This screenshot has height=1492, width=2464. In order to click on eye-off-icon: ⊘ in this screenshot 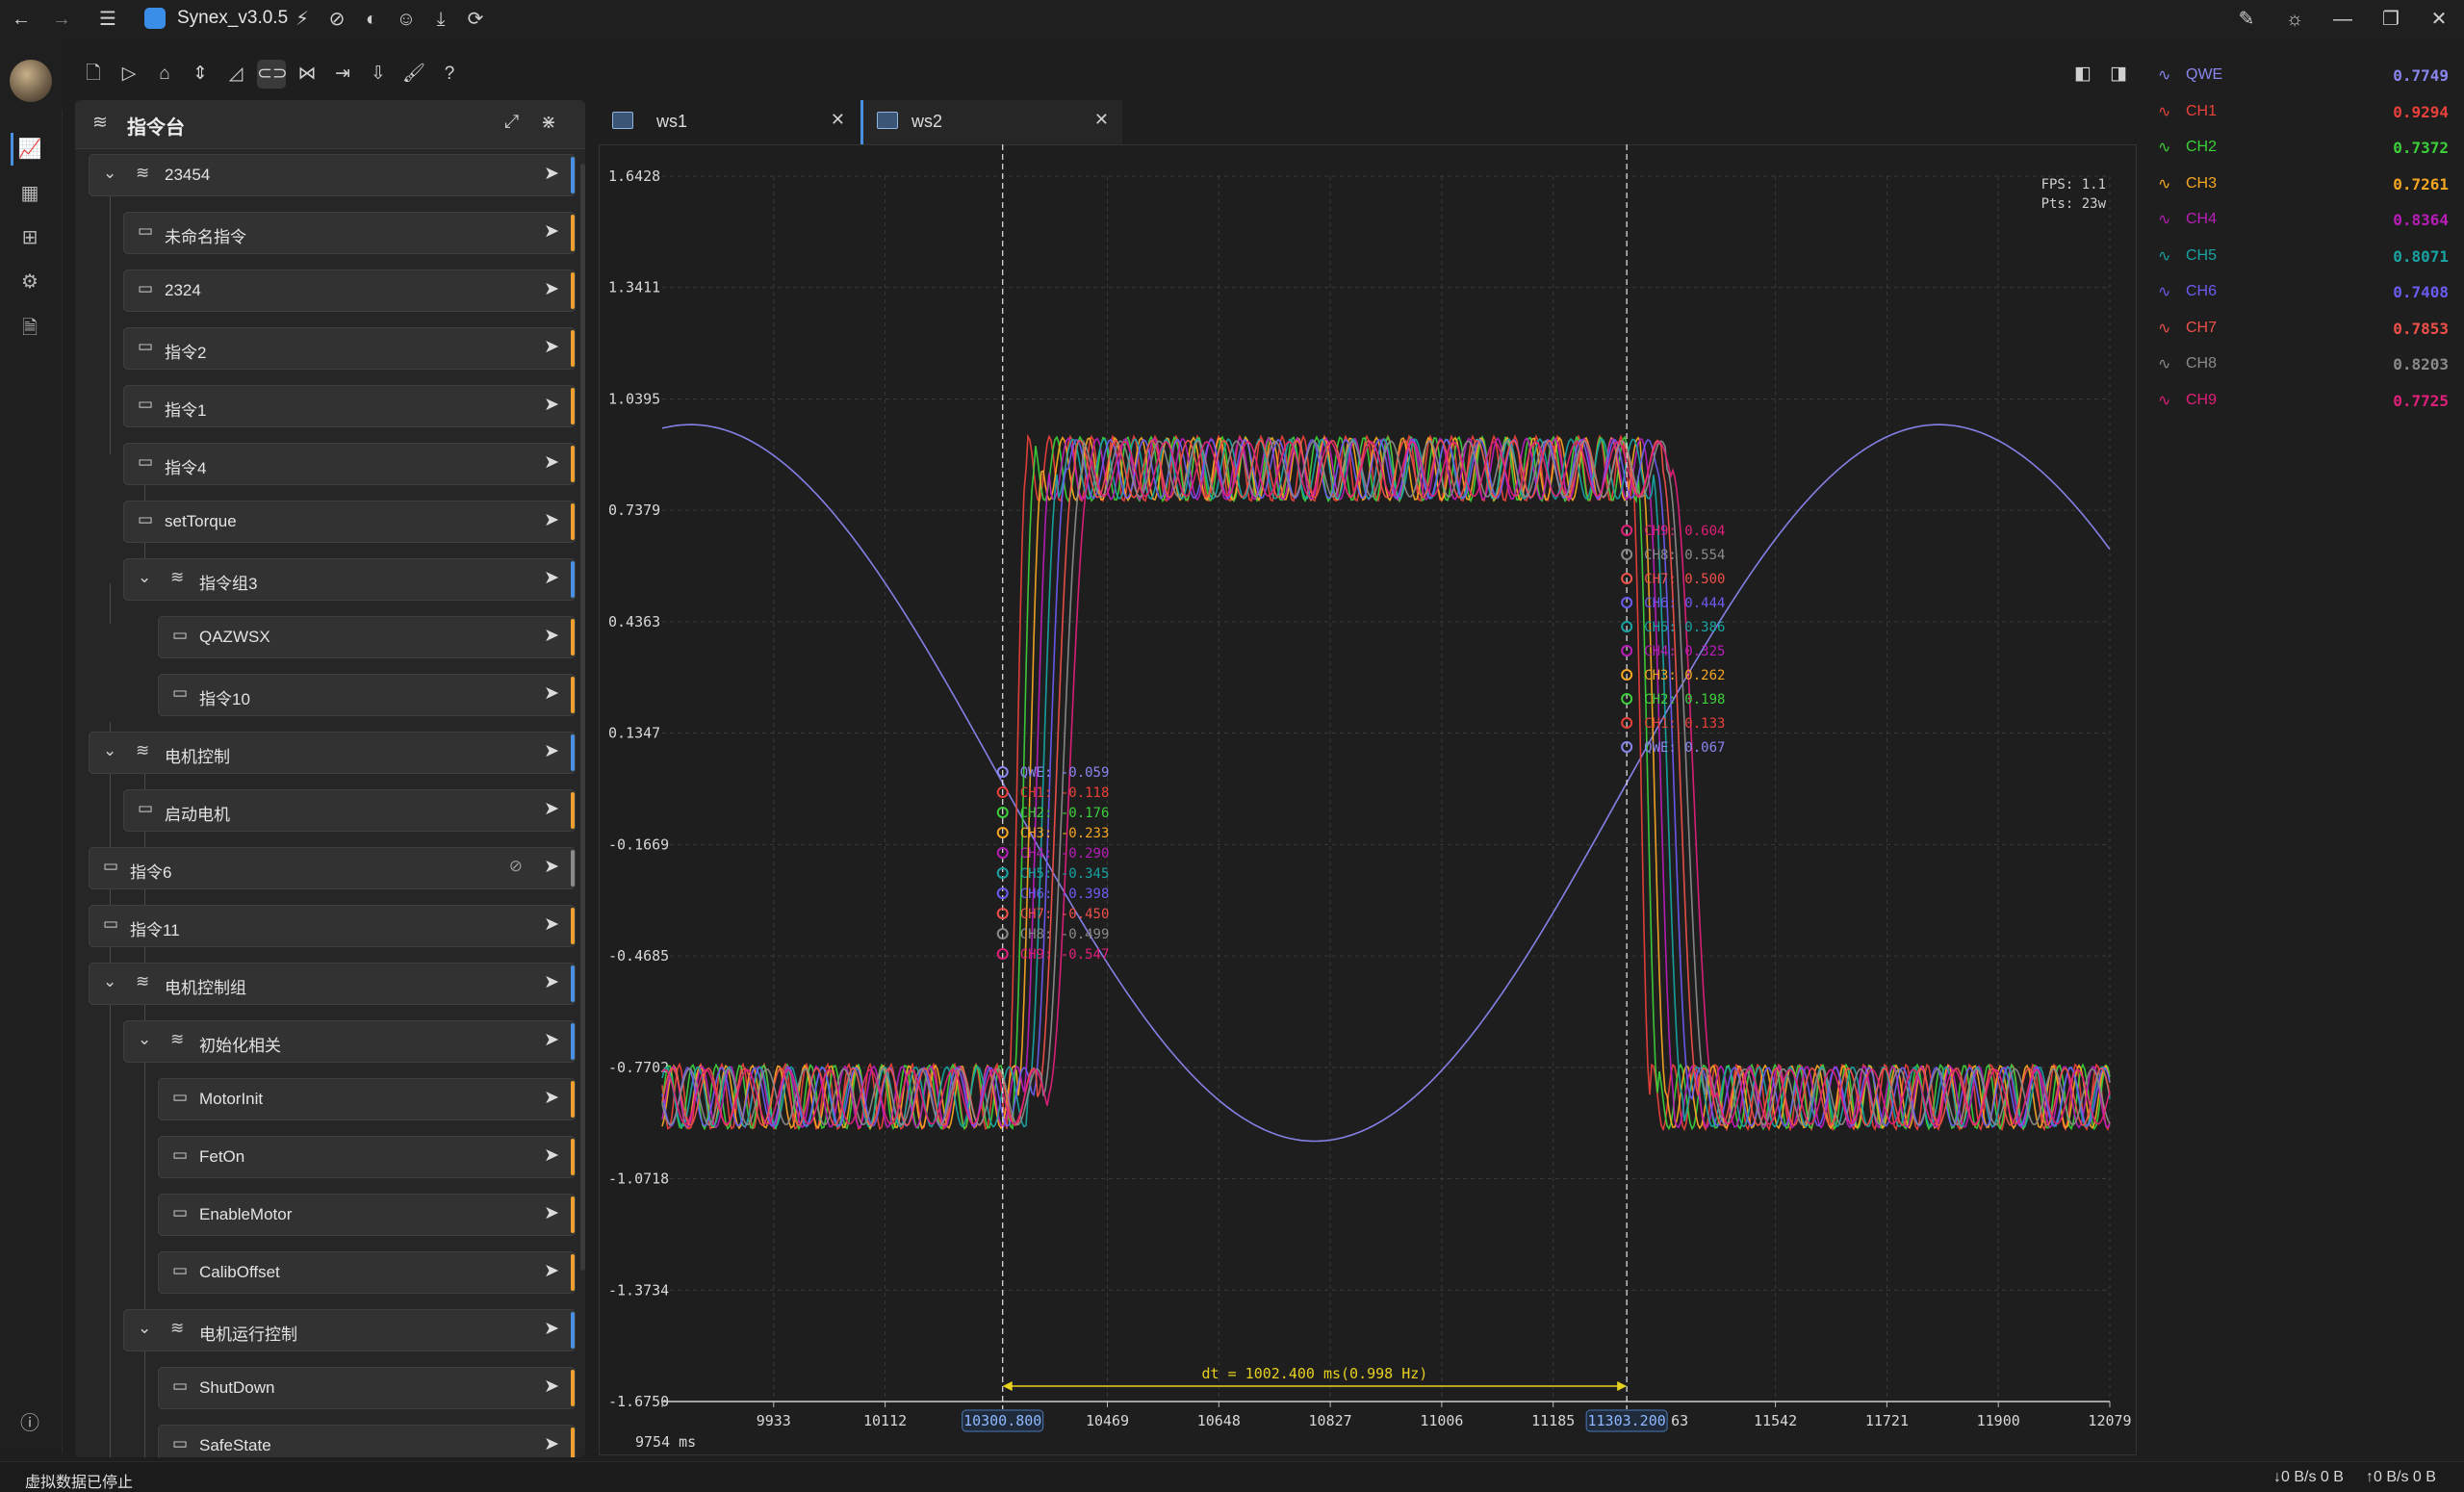, I will do `click(516, 866)`.